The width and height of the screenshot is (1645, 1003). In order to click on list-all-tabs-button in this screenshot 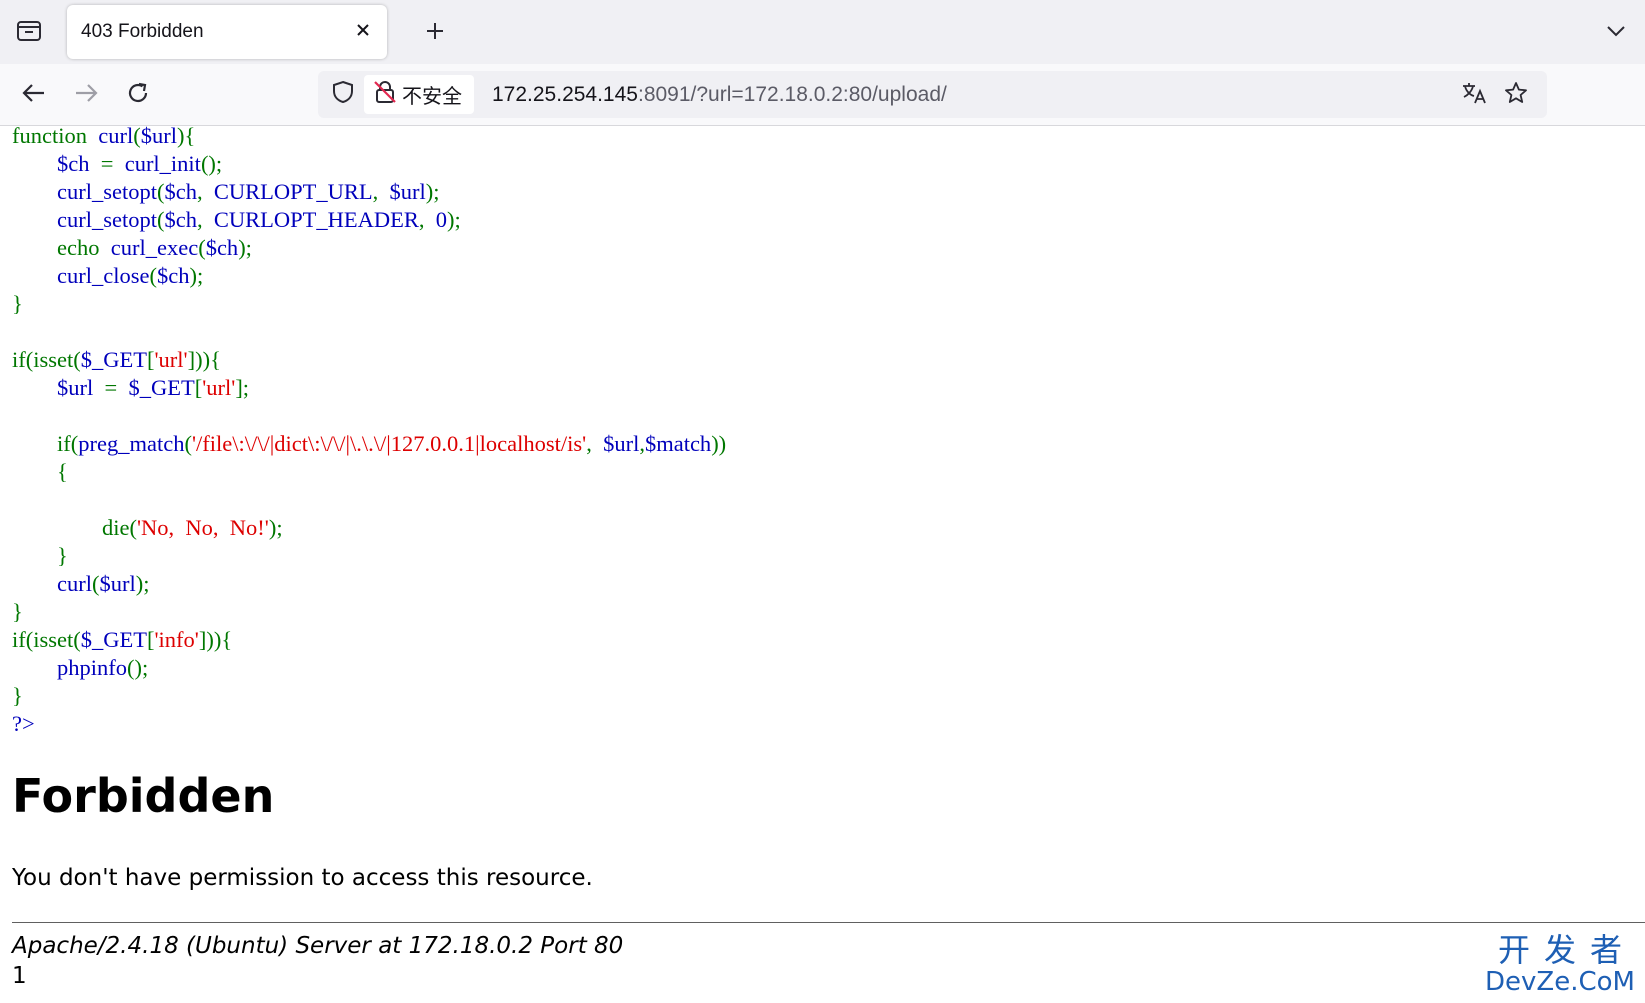, I will do `click(1616, 33)`.